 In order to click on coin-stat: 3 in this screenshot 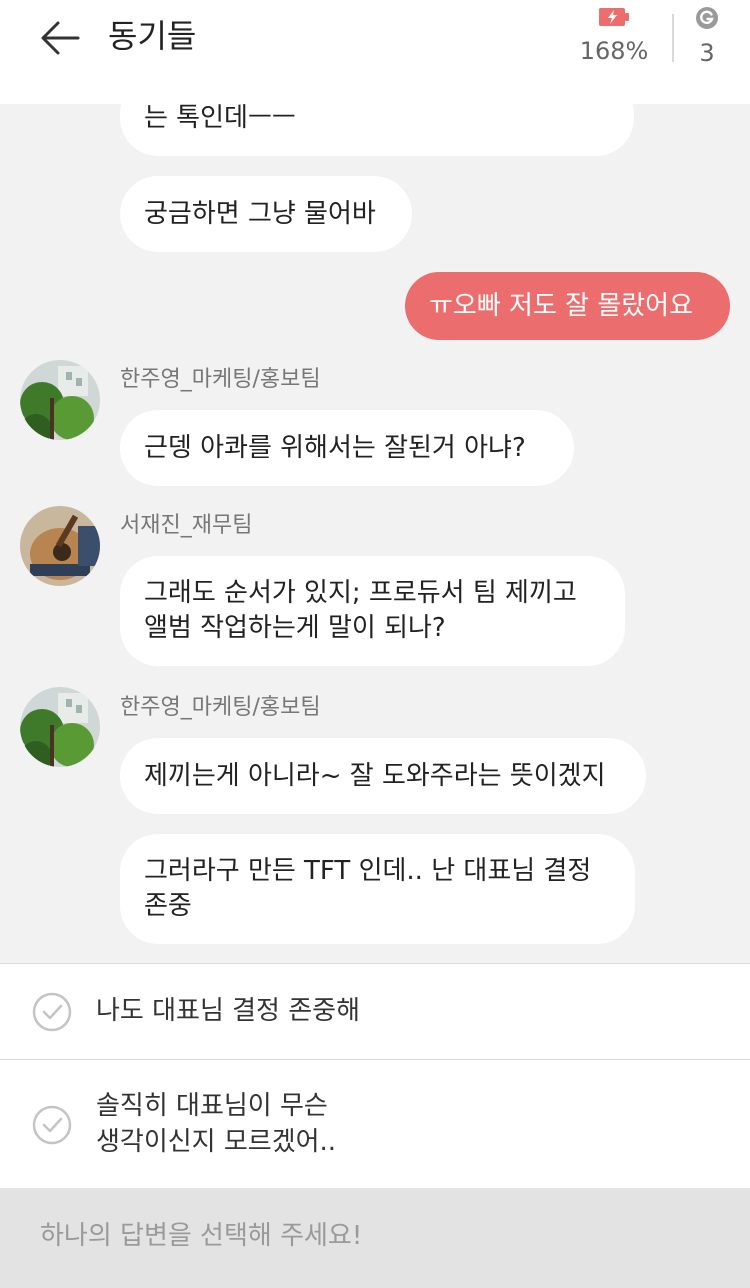, I will do `click(707, 37)`.